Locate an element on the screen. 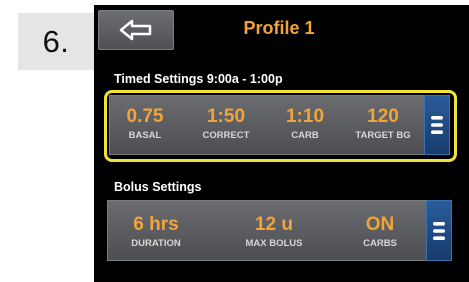 Image resolution: width=469 pixels, height=282 pixels. max-bolus-setting: 12 u MAX BOLUS is located at coordinates (274, 230).